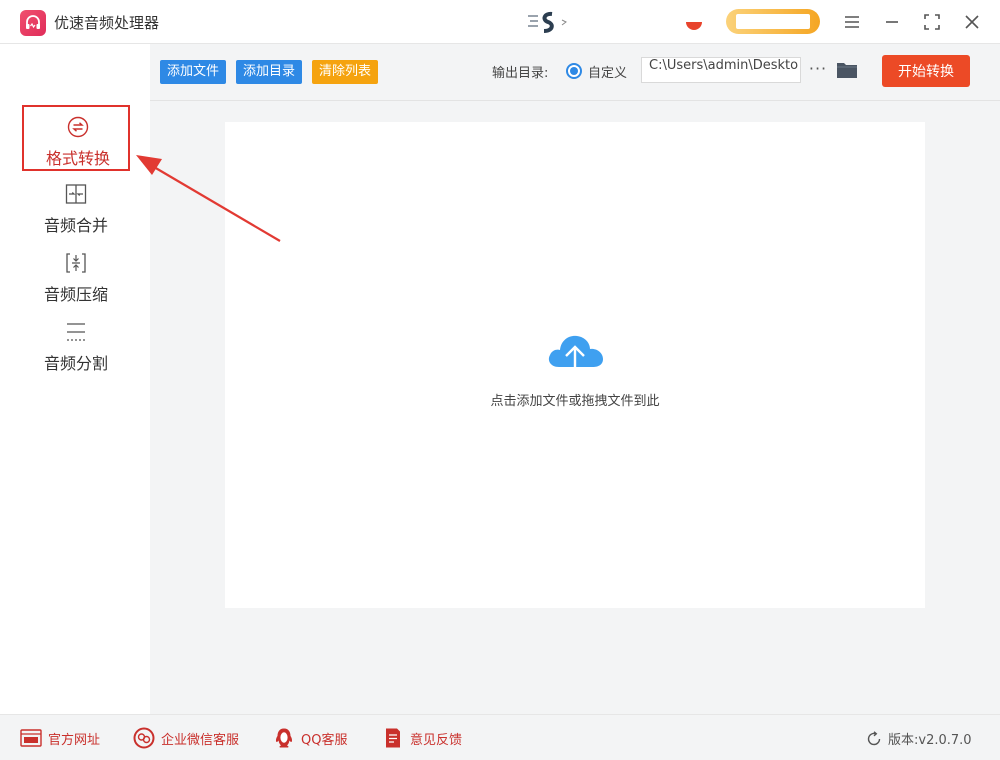 This screenshot has height=760, width=1000. Describe the element at coordinates (436, 740) in the screenshot. I see `footer-link-label: 意见反馈` at that location.